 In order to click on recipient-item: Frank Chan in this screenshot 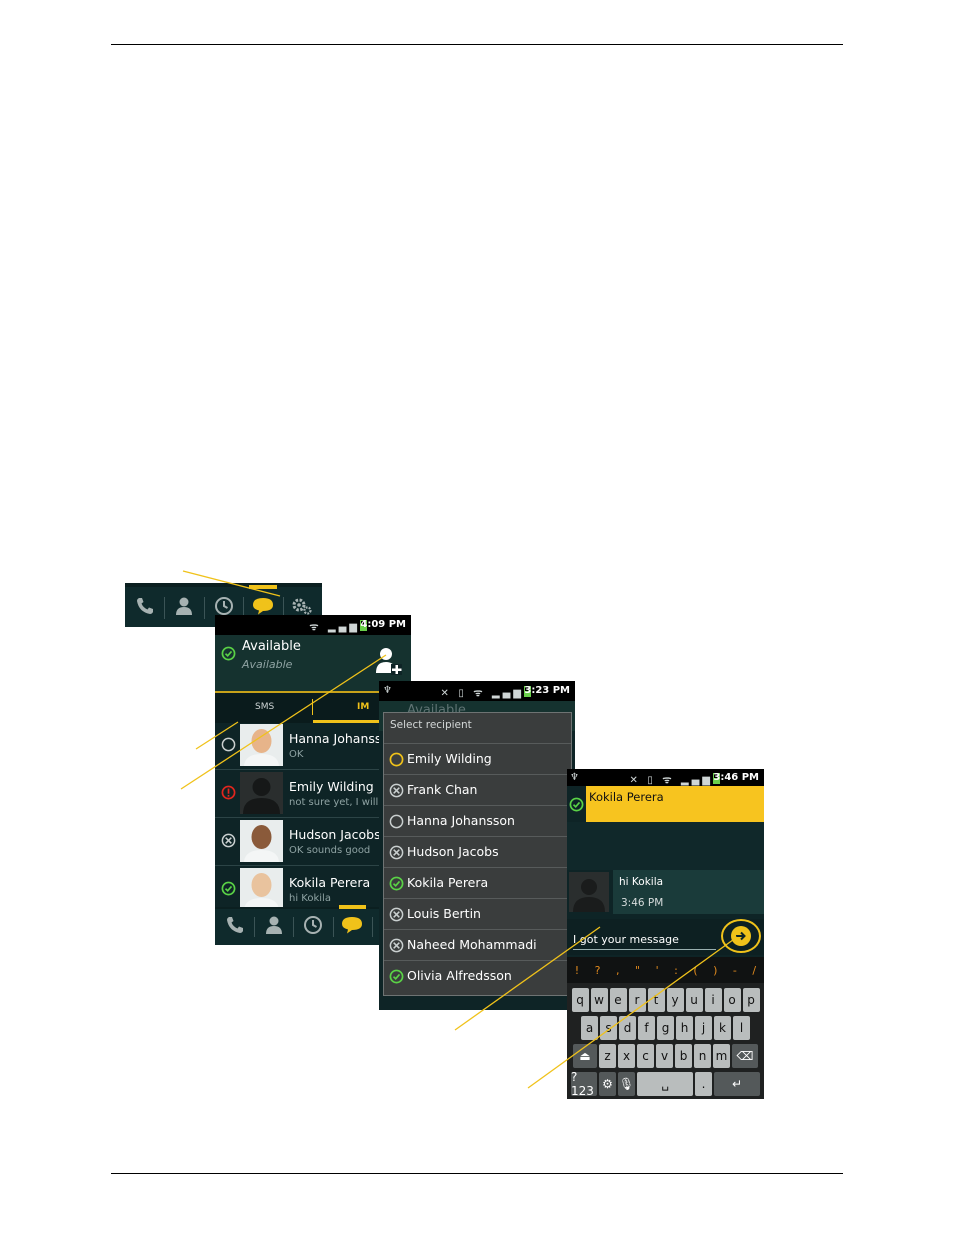, I will do `click(477, 790)`.